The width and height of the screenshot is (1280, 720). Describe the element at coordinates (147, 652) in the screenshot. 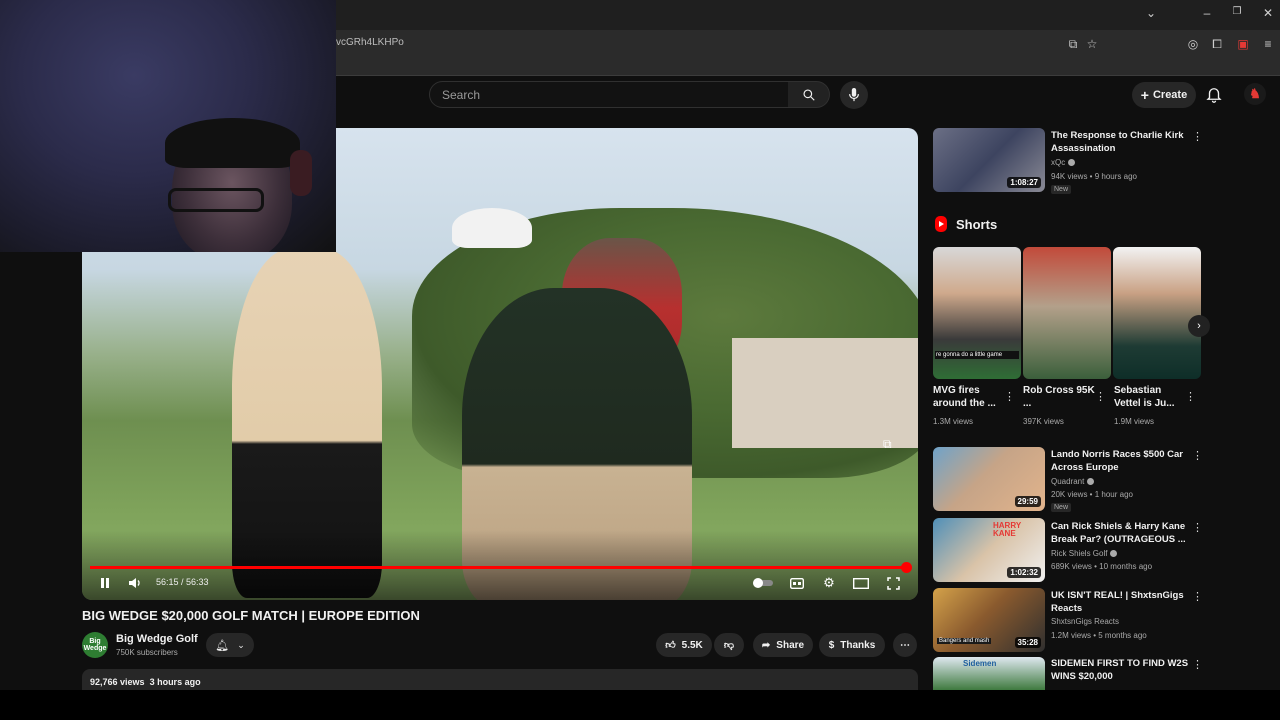

I see `subscriber-count: 750K subscribers` at that location.